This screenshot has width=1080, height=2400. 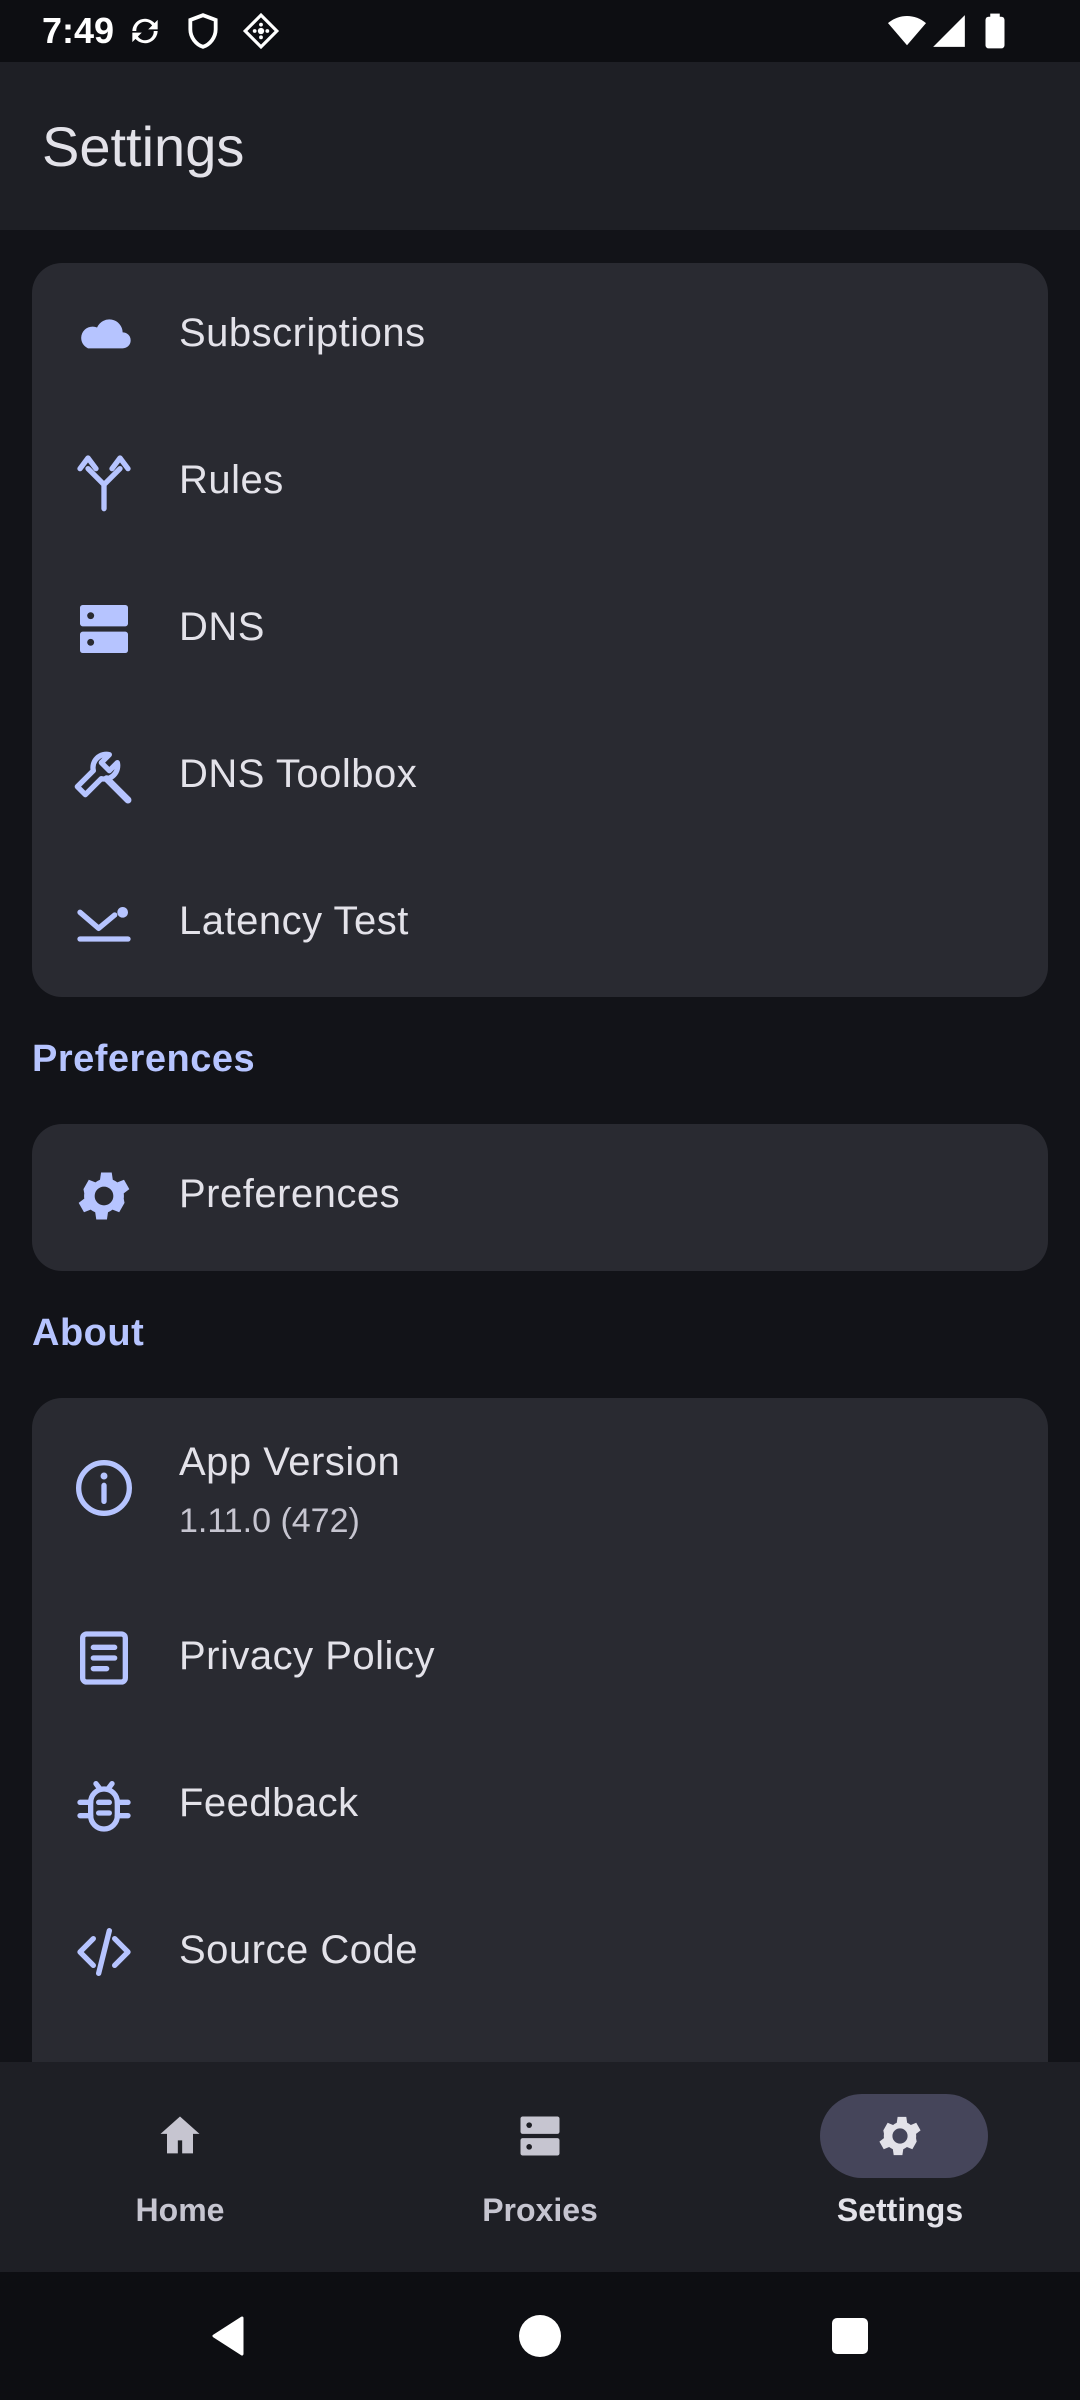 What do you see at coordinates (540, 2210) in the screenshot?
I see `nav-label: Proxies` at bounding box center [540, 2210].